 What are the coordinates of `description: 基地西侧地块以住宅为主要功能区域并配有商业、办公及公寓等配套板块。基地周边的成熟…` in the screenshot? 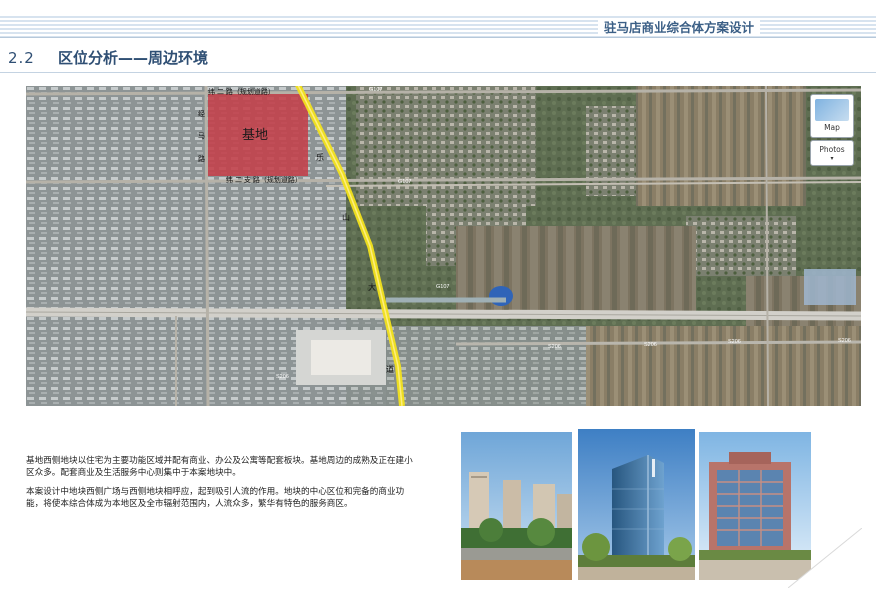 It's located at (223, 487).